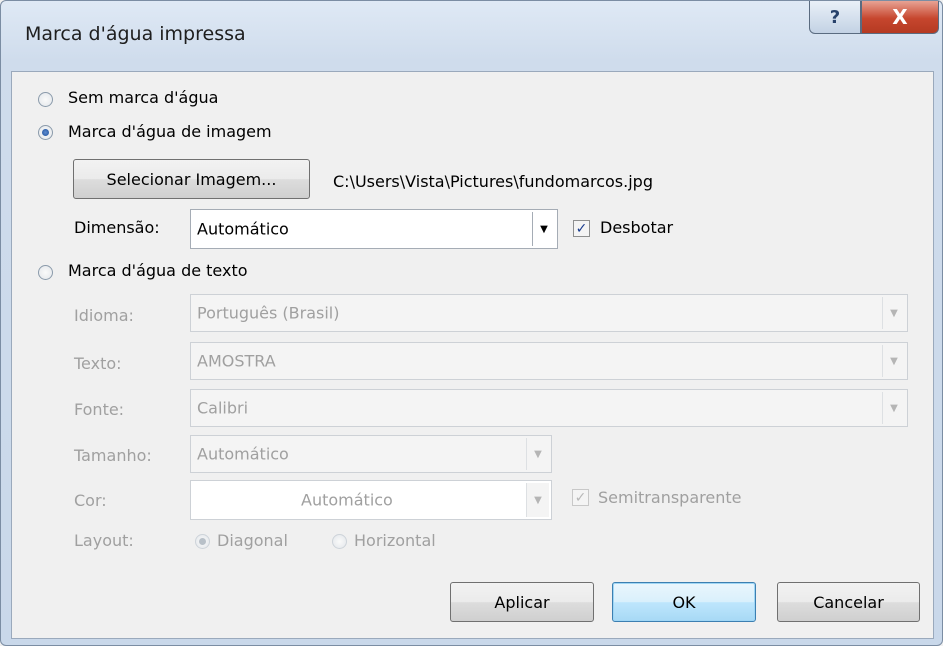 Image resolution: width=943 pixels, height=646 pixels. Describe the element at coordinates (580, 497) in the screenshot. I see `semitransparent-checkbox: ✓` at that location.